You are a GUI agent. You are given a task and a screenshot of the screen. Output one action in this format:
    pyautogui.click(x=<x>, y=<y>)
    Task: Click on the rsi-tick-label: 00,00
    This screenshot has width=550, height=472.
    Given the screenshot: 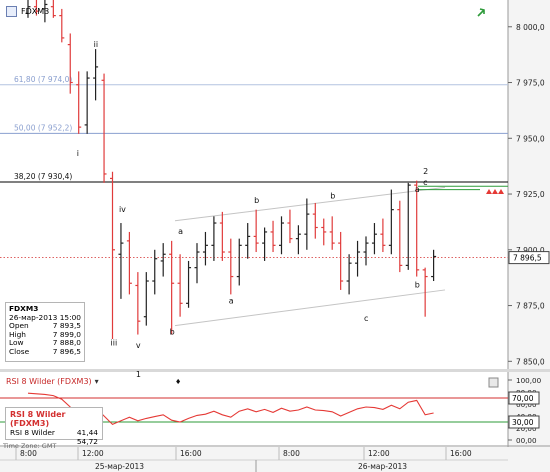 What is the action you would take?
    pyautogui.click(x=526, y=440)
    